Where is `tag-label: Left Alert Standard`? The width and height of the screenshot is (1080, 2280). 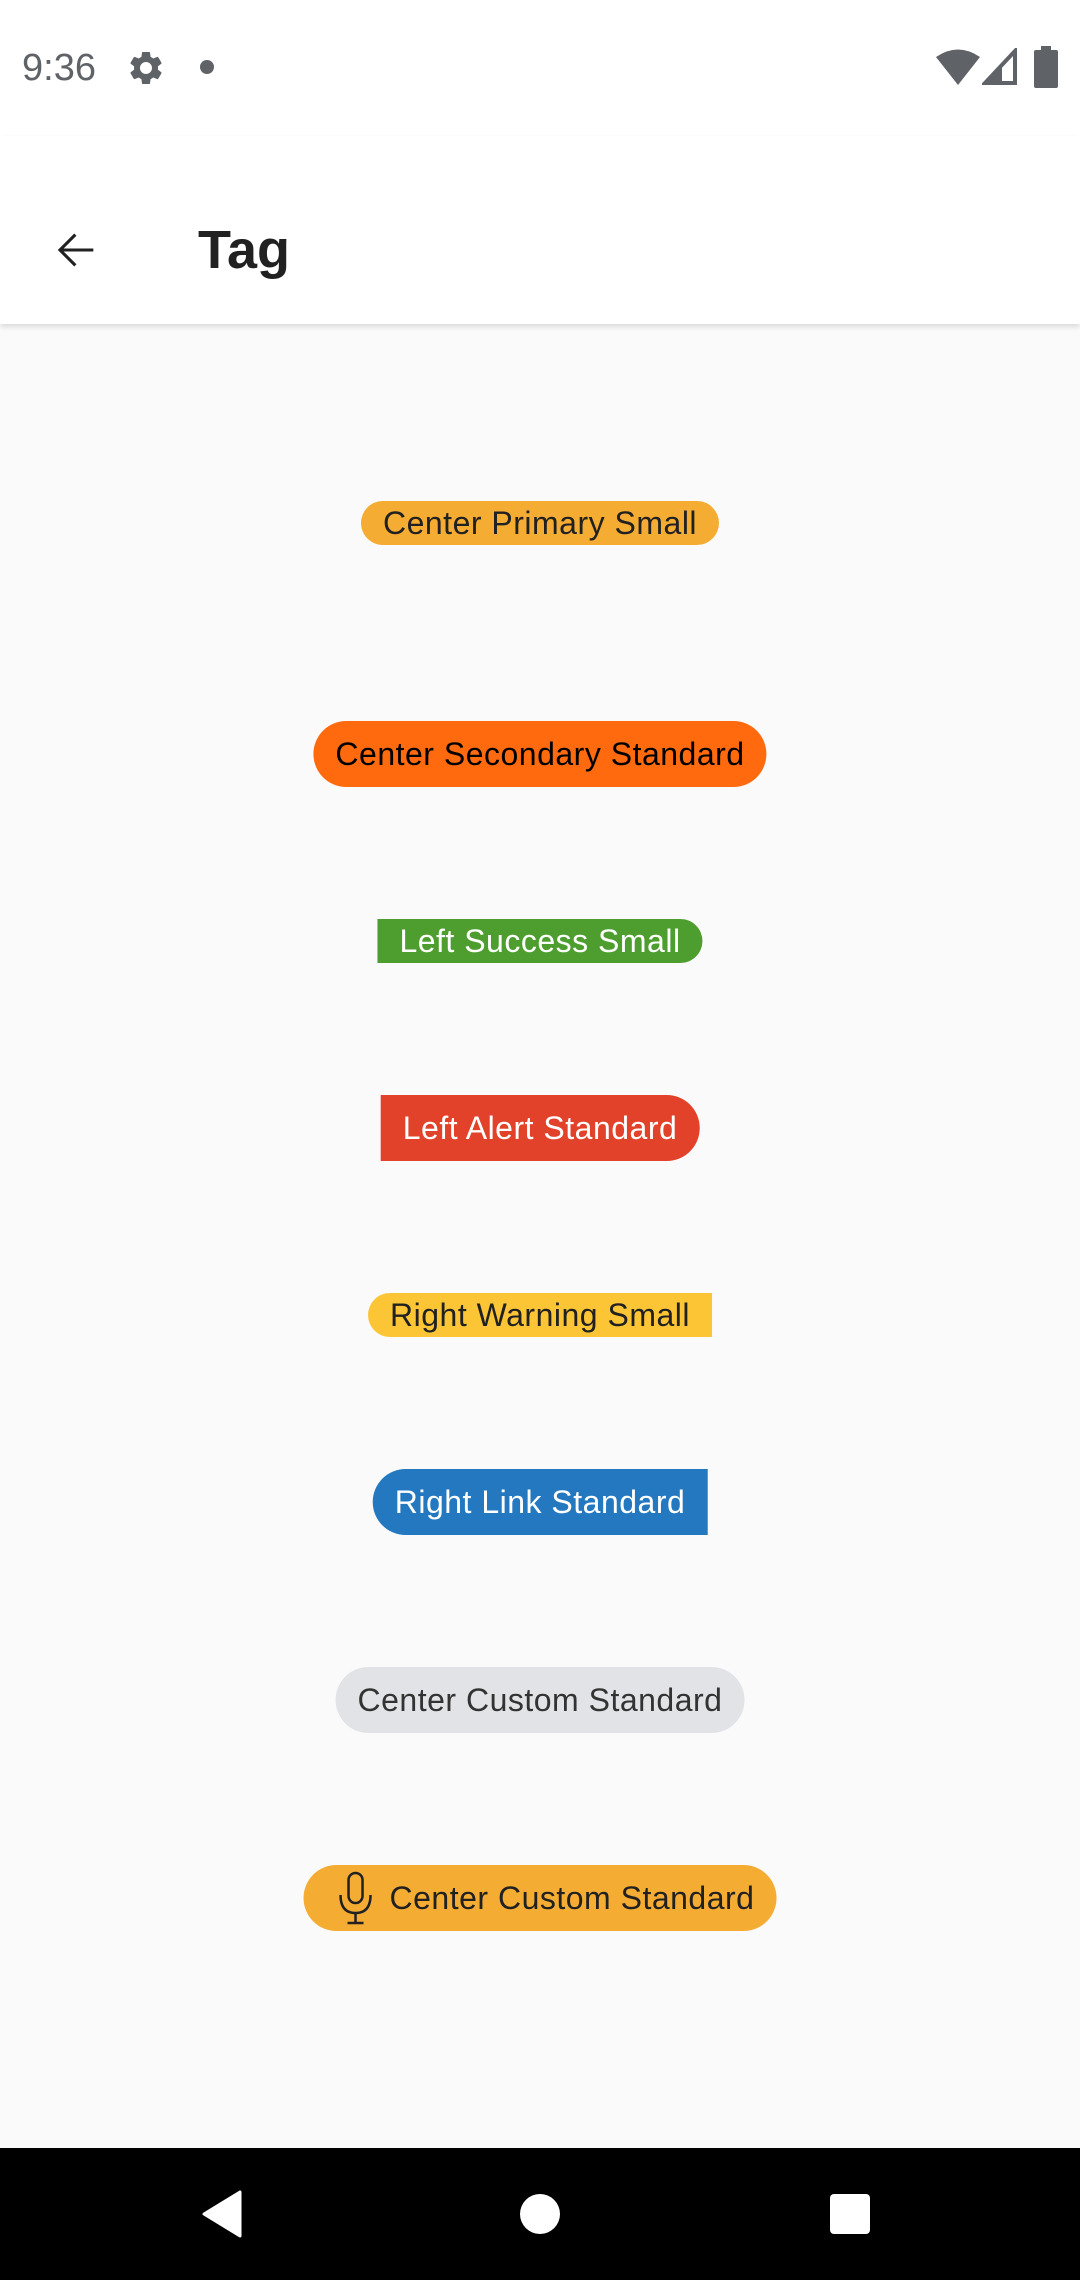 tag-label: Left Alert Standard is located at coordinates (540, 1128).